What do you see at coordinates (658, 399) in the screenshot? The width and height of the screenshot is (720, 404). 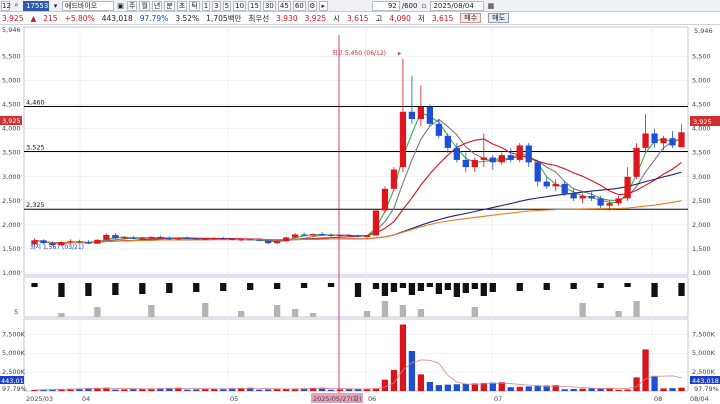 I see `date-tick: 08` at bounding box center [658, 399].